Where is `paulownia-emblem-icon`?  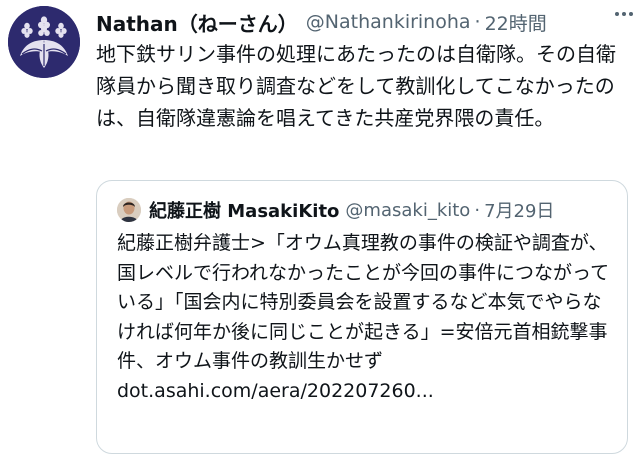 paulownia-emblem-icon is located at coordinates (44, 42).